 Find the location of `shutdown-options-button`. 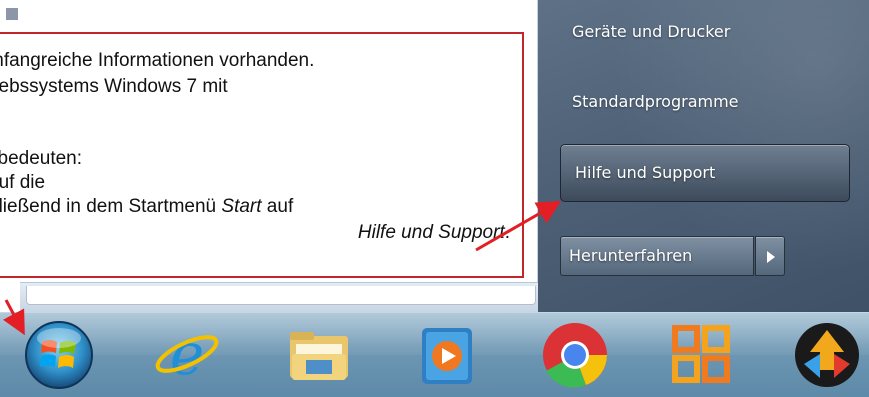

shutdown-options-button is located at coordinates (770, 256).